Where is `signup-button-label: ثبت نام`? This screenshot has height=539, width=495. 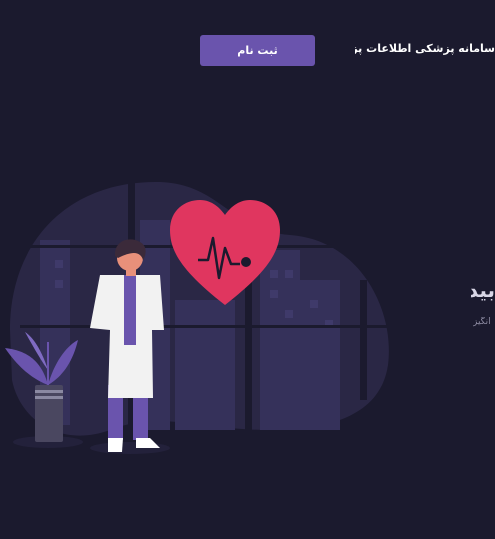 signup-button-label: ثبت نام is located at coordinates (257, 50).